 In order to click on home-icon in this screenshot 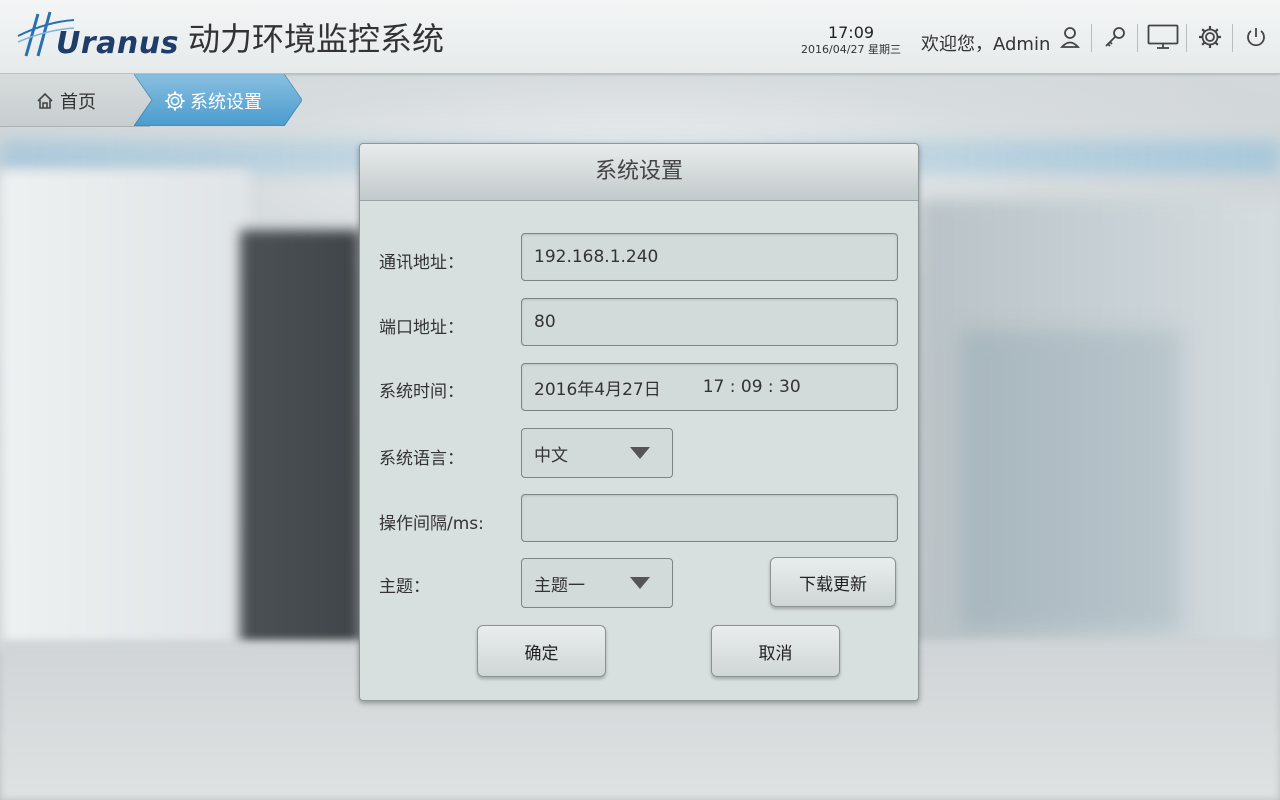, I will do `click(45, 100)`.